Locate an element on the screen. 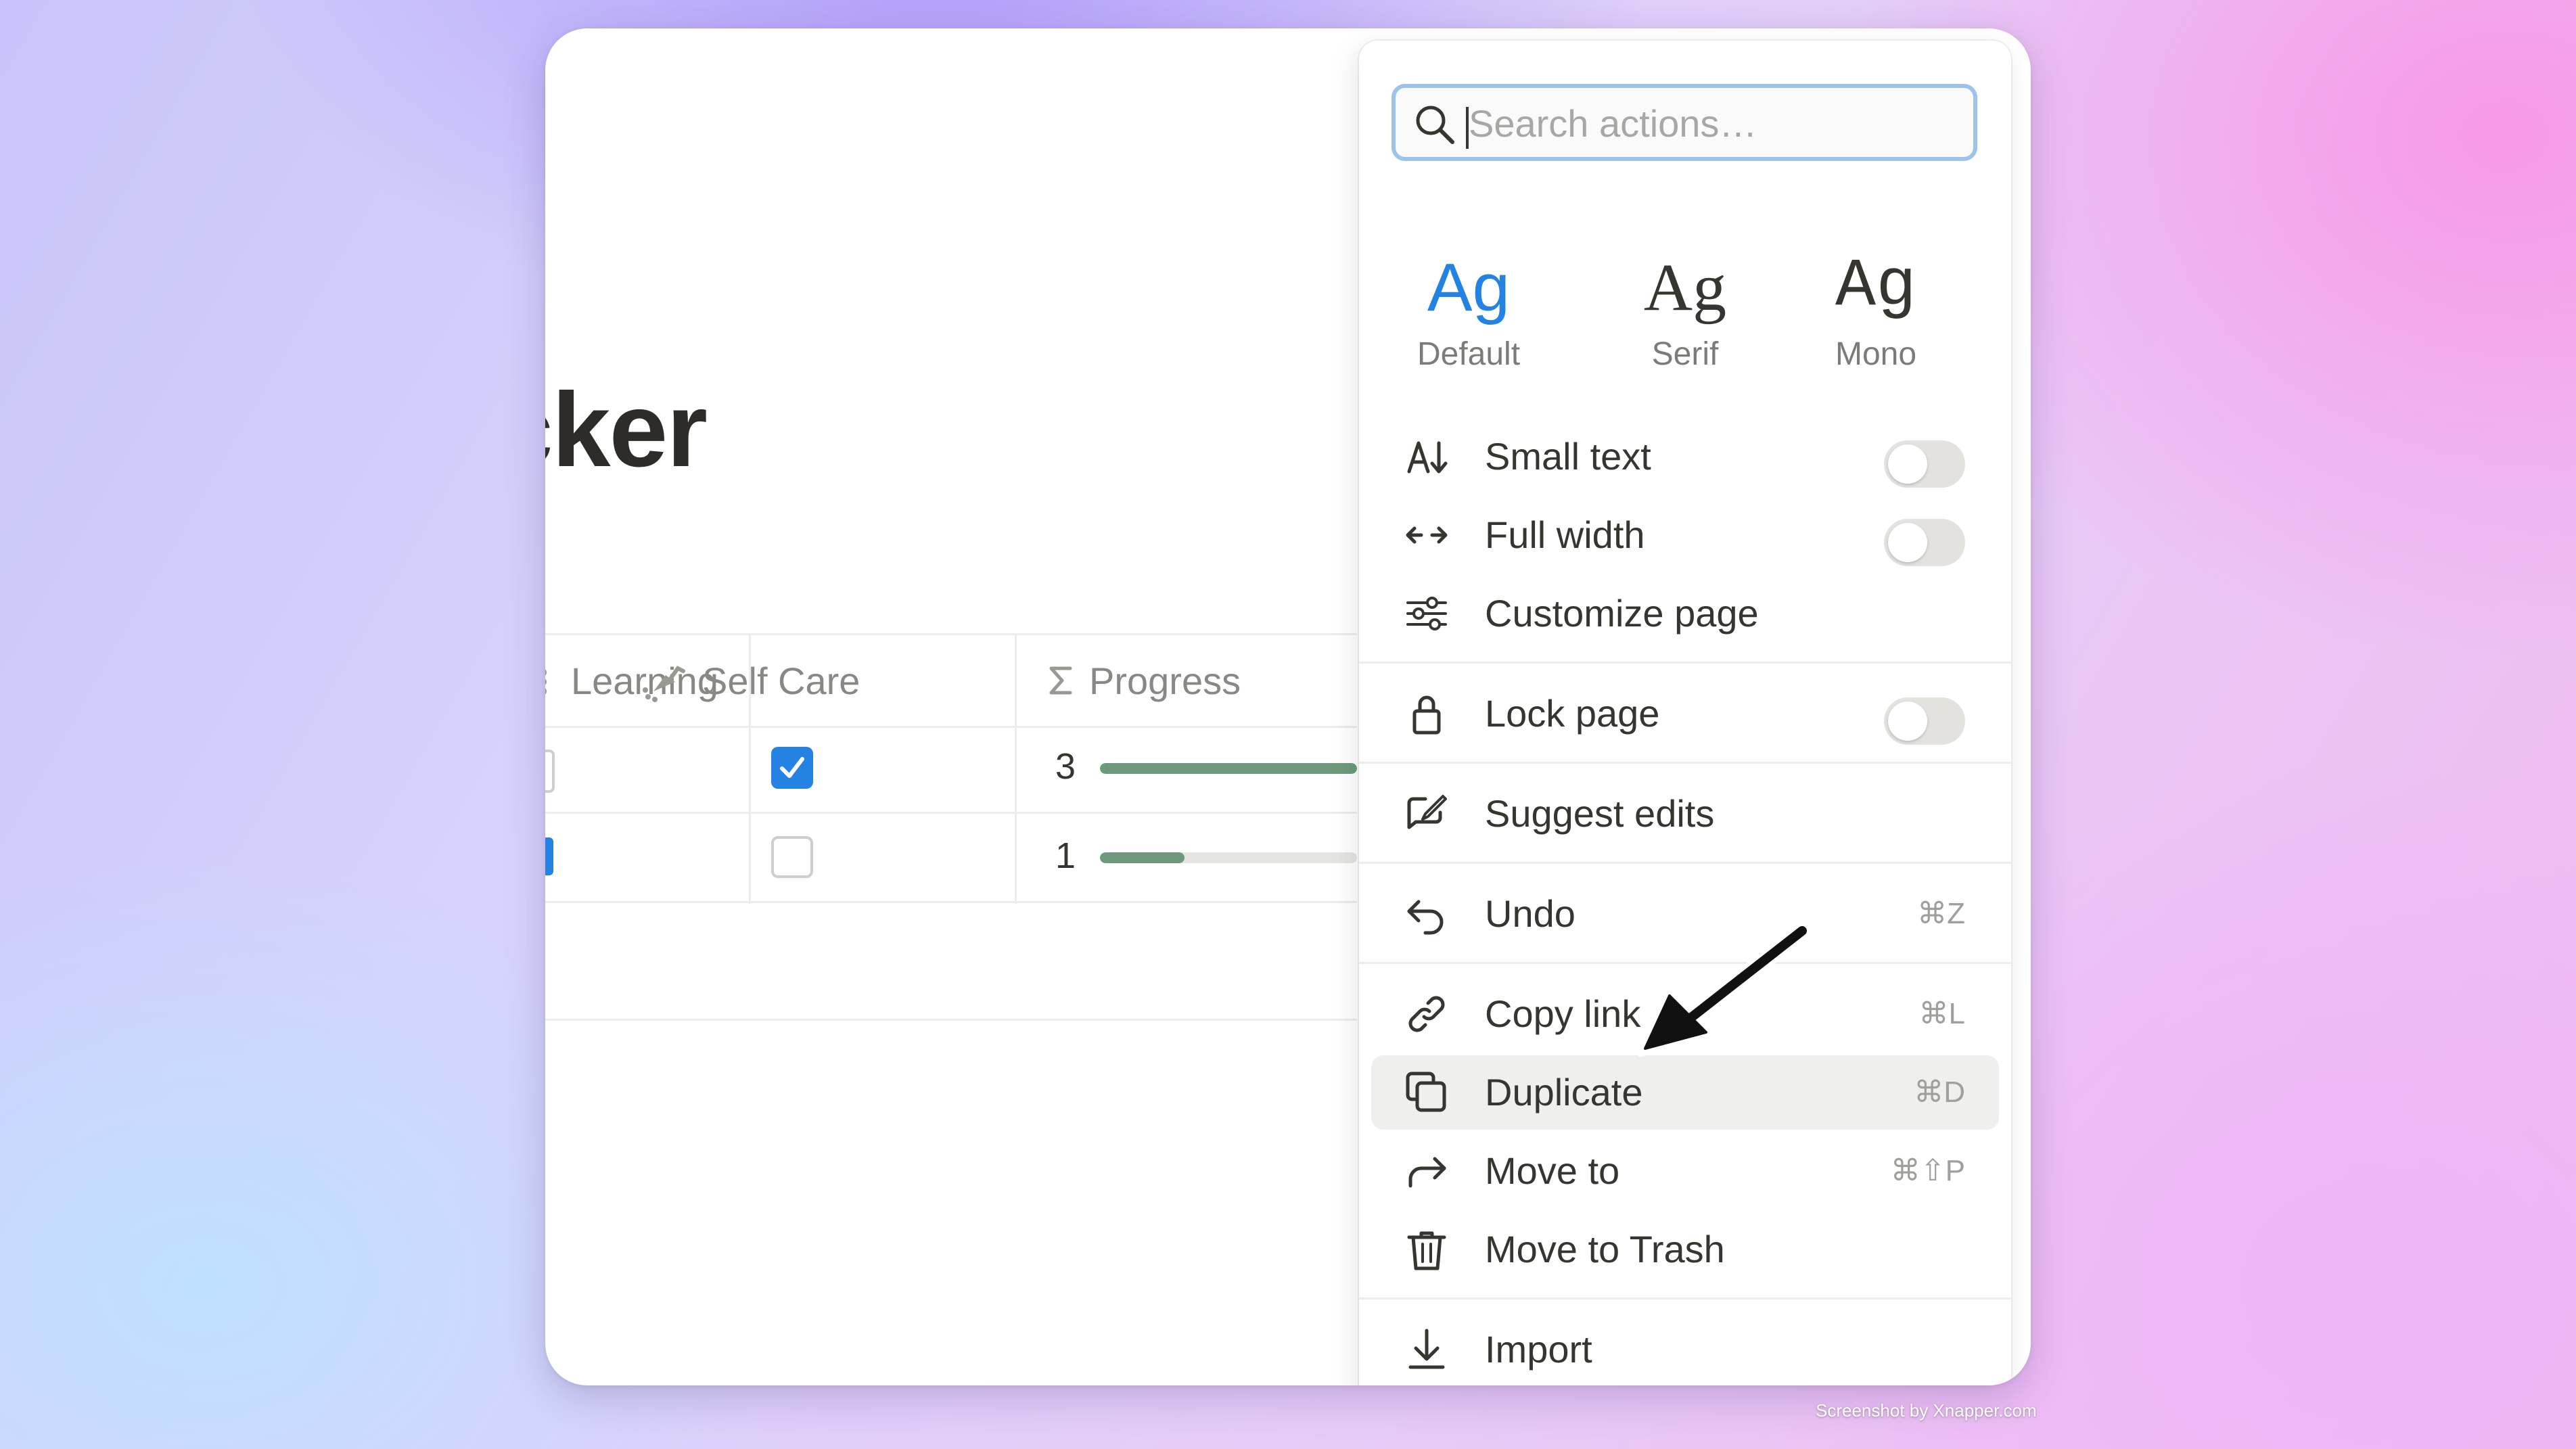 The width and height of the screenshot is (2576, 1449). menu-item-label: Move to is located at coordinates (1552, 1170).